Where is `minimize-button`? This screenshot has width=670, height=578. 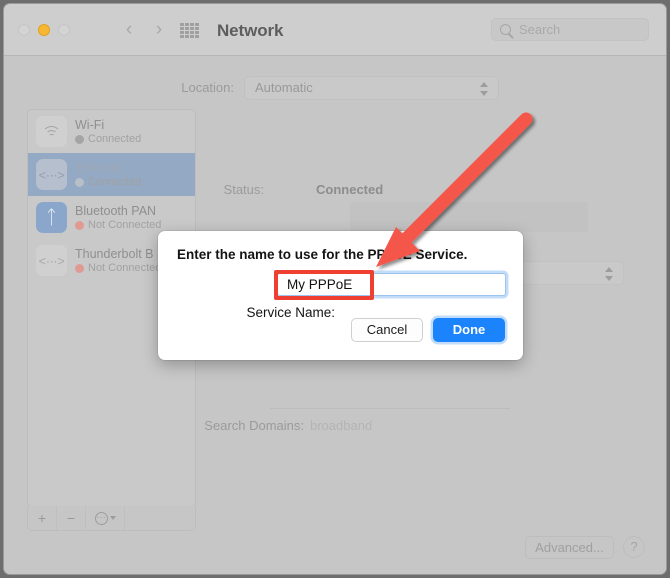
minimize-button is located at coordinates (44, 30).